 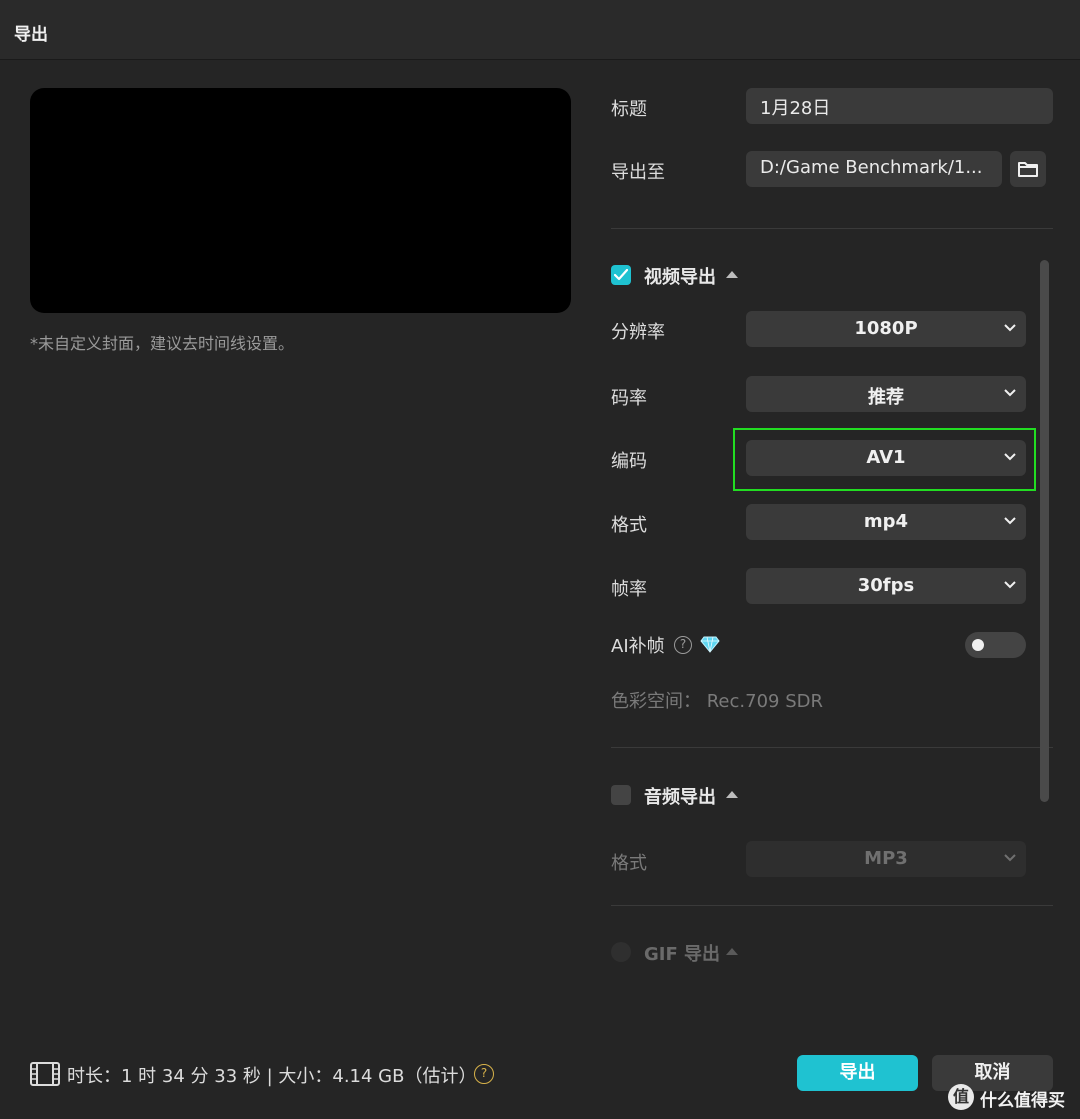 What do you see at coordinates (540, 30) in the screenshot?
I see `title-bar: 导出` at bounding box center [540, 30].